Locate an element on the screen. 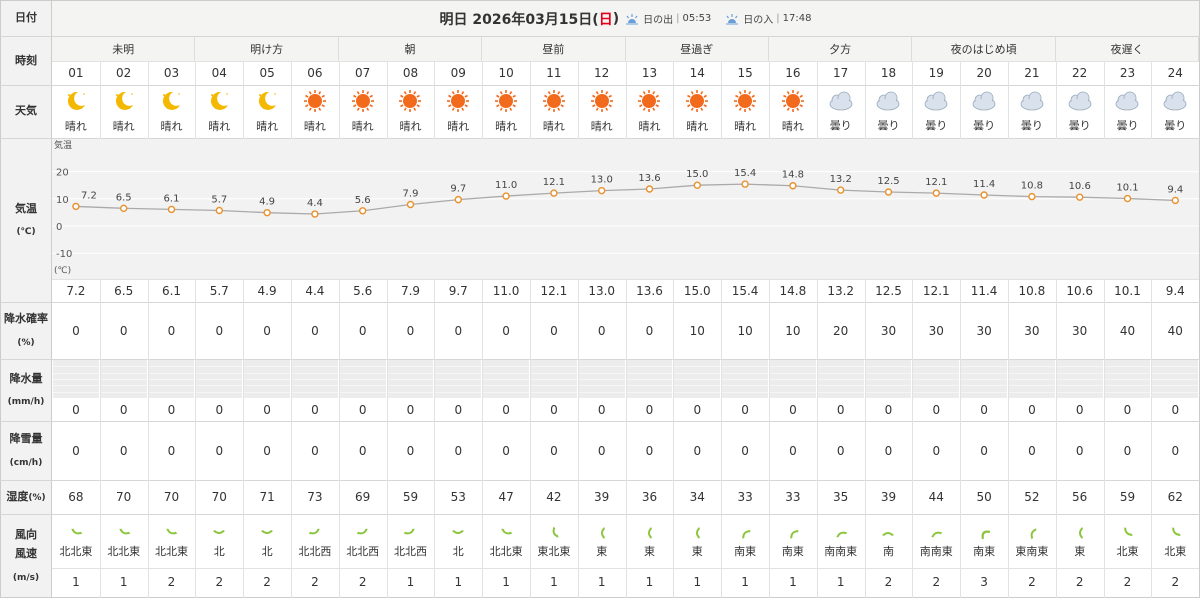 Image resolution: width=1200 pixels, height=598 pixels. precip-prob-cell: 0 is located at coordinates (76, 330).